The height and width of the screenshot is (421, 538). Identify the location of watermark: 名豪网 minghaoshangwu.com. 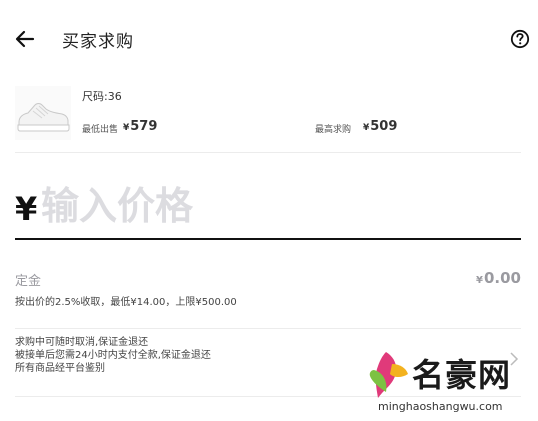
(451, 381).